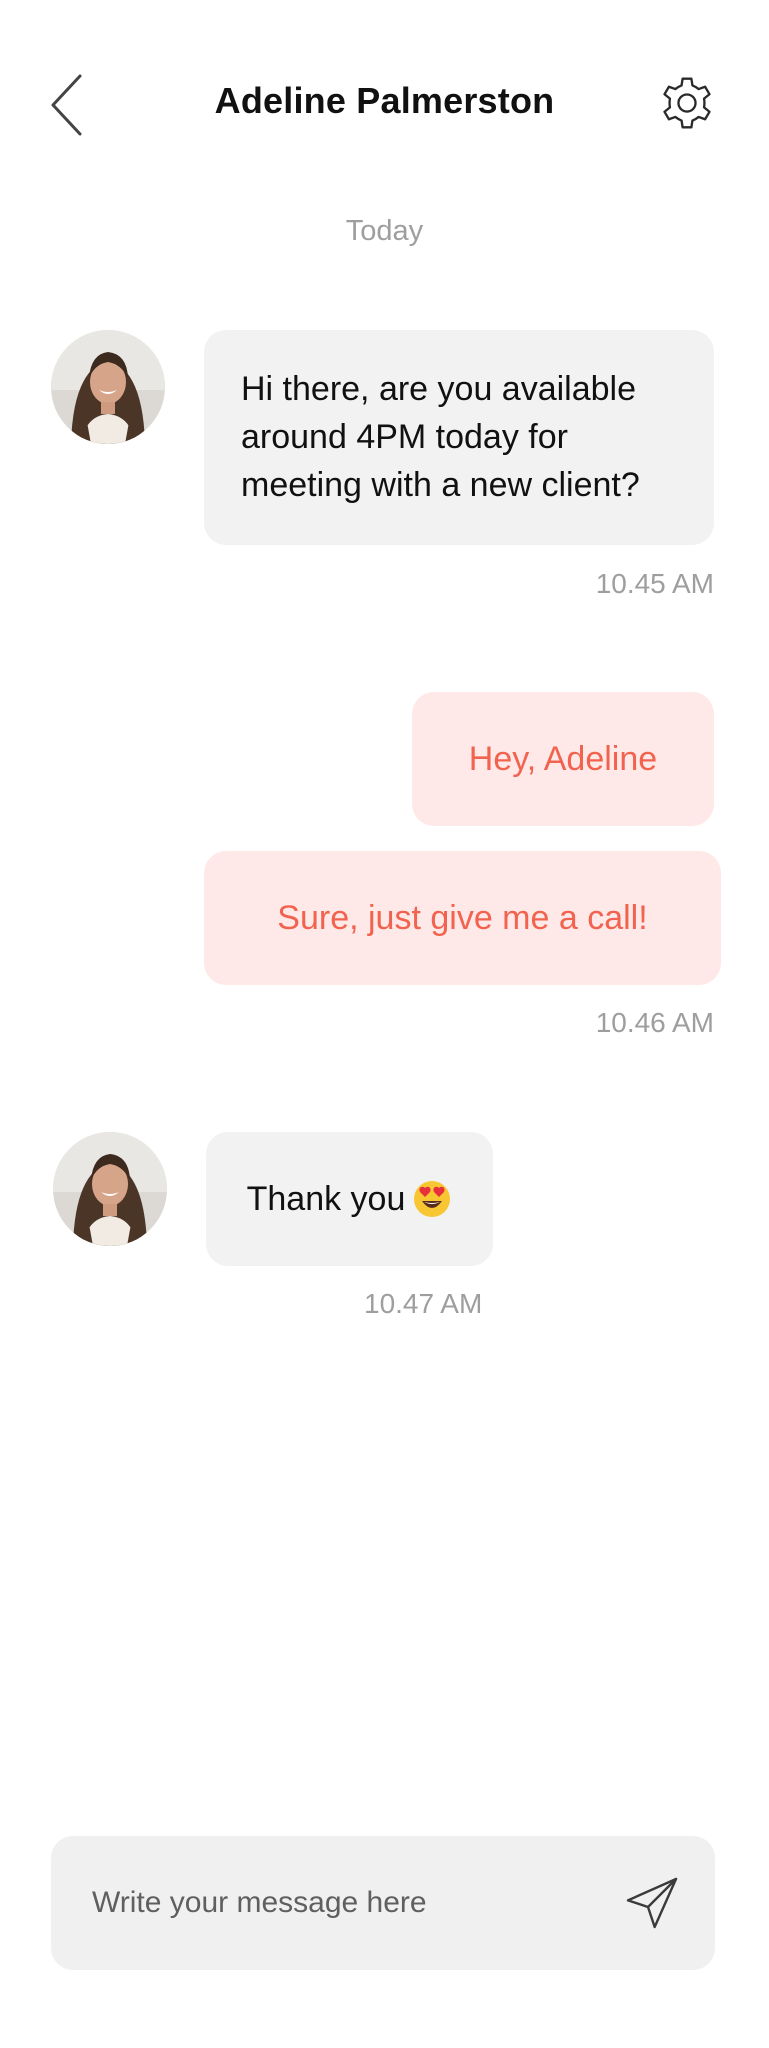 Image resolution: width=769 pixels, height=2048 pixels. I want to click on message-bubble-incoming: Thank you, so click(349, 1199).